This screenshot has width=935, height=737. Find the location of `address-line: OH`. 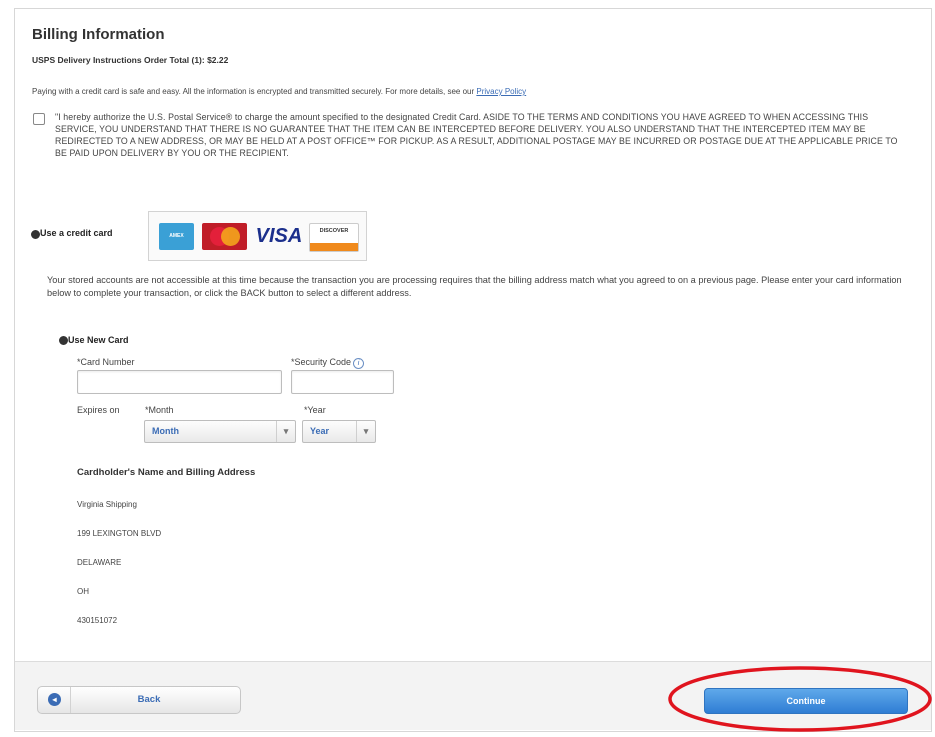

address-line: OH is located at coordinates (83, 591).